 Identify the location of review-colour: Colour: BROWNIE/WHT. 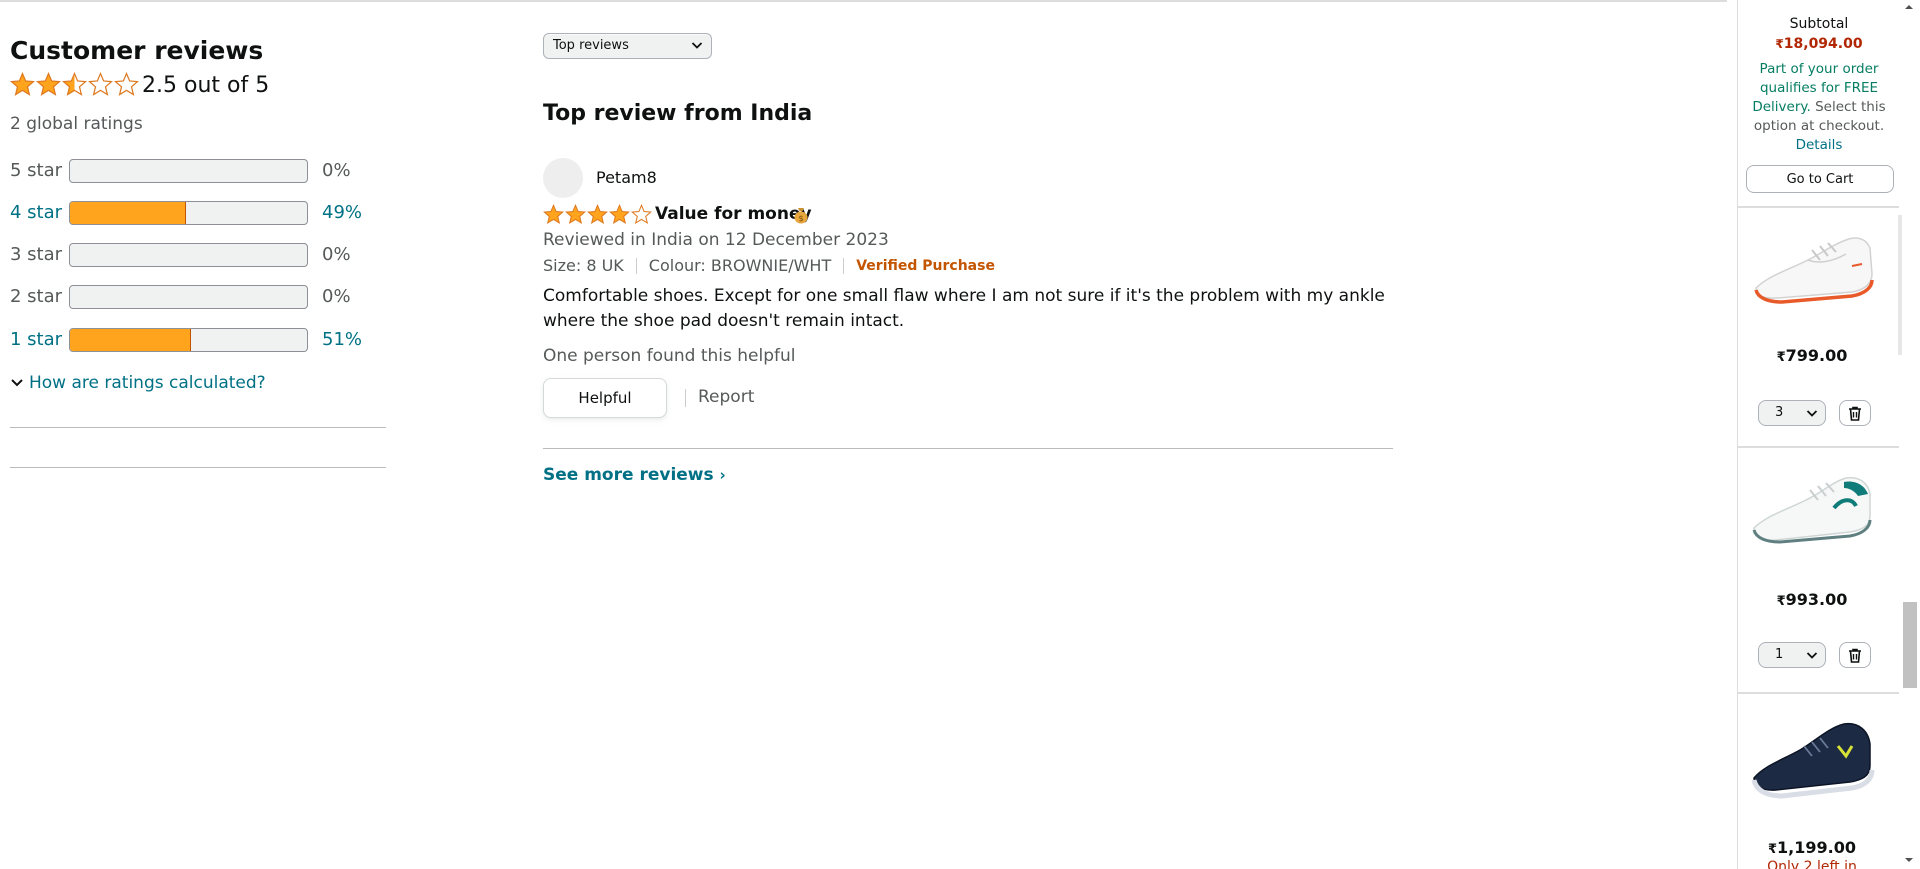
(740, 265).